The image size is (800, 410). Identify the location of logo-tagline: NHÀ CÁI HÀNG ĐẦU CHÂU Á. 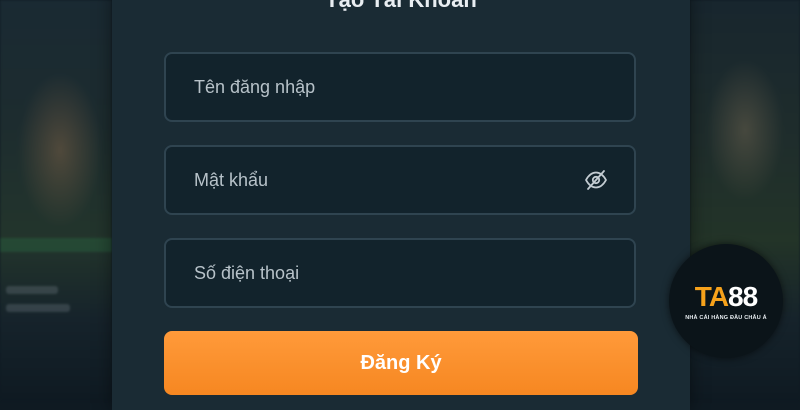
(726, 318).